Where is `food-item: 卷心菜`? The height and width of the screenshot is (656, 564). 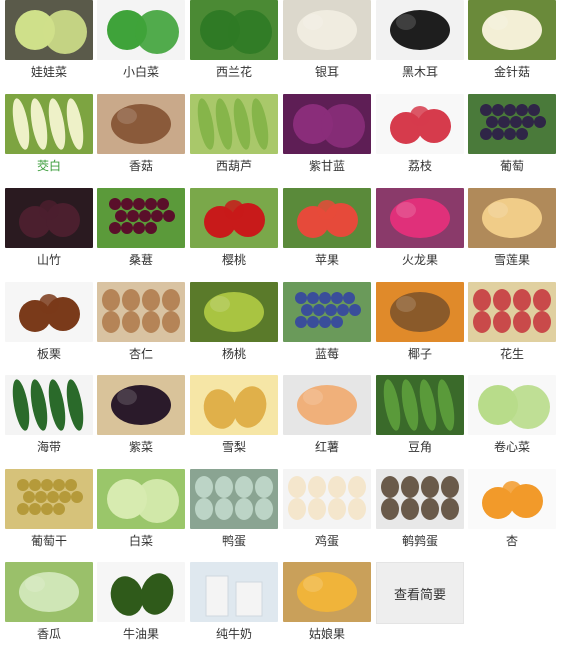 food-item: 卷心菜 is located at coordinates (512, 420).